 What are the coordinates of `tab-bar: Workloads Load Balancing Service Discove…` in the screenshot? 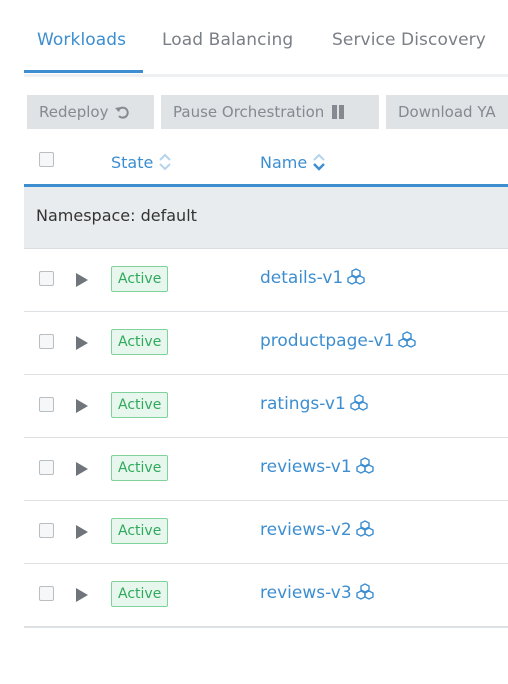 It's located at (266, 38).